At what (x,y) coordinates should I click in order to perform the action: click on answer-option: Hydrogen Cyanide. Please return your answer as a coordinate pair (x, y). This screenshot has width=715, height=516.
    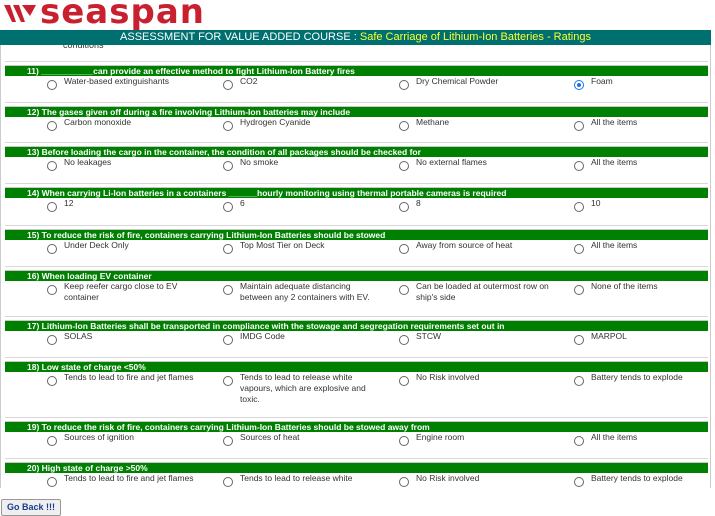
    Looking at the image, I should click on (303, 124).